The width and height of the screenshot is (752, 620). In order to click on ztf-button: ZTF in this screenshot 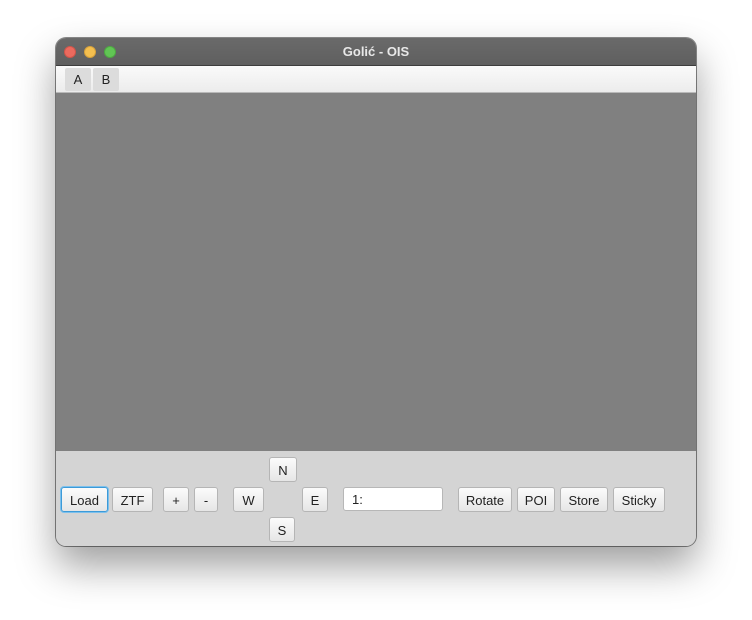, I will do `click(132, 499)`.